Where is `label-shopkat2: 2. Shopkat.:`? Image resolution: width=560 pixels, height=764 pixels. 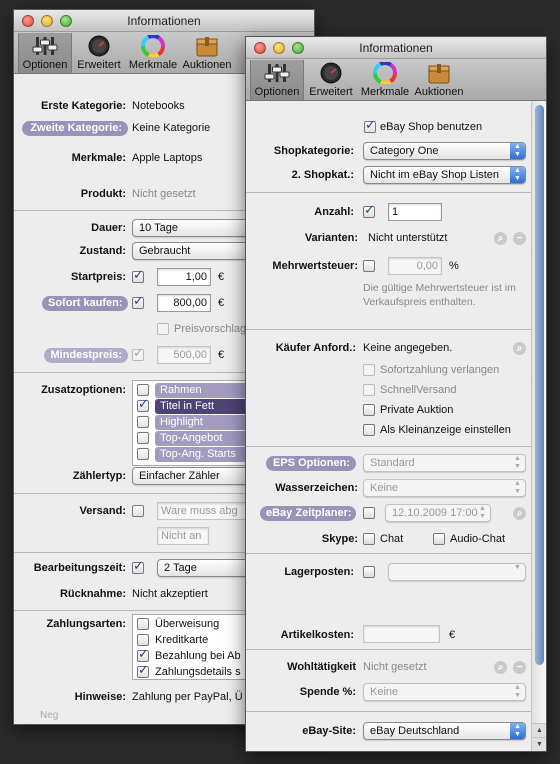
label-shopkat2: 2. Shopkat.: is located at coordinates (322, 175).